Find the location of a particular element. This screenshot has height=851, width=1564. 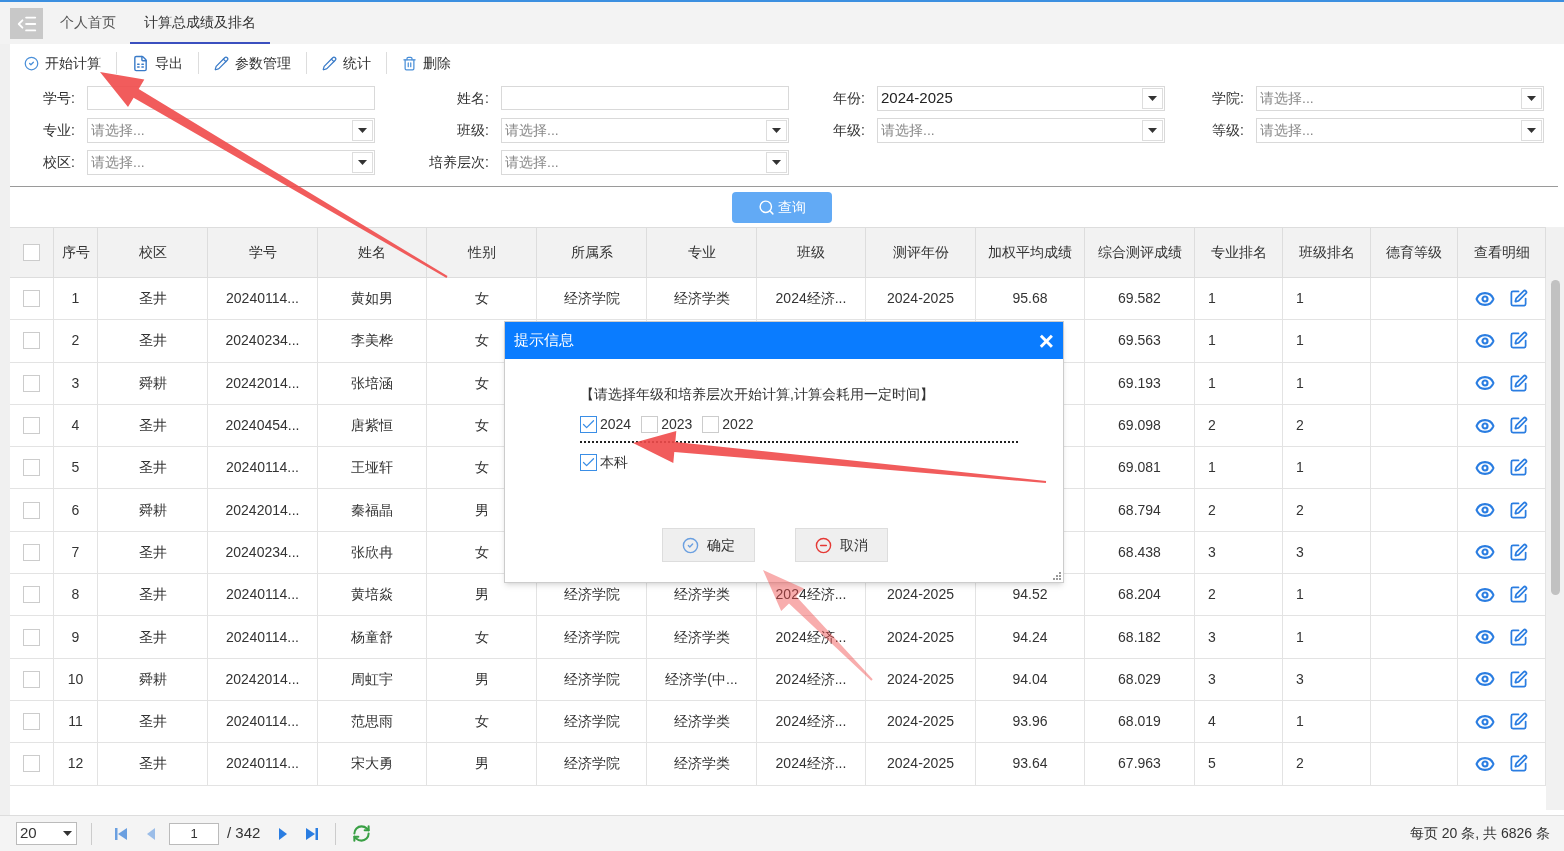

tab: 个人首页 is located at coordinates (88, 23).